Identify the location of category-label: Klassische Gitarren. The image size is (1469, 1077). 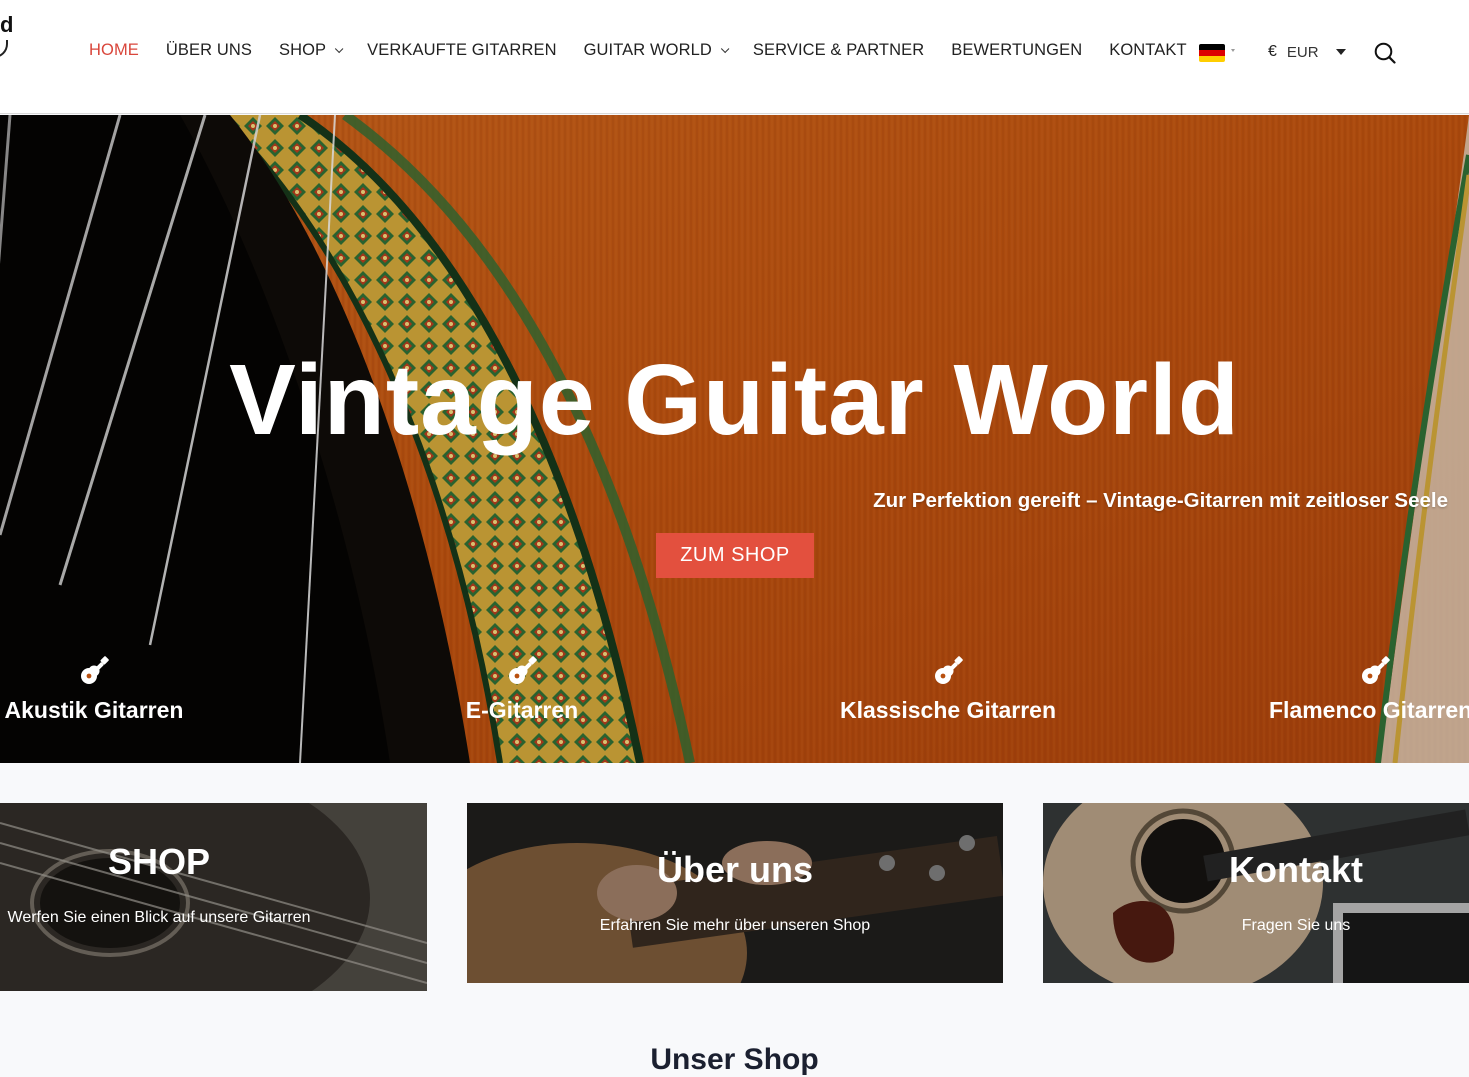
(948, 710).